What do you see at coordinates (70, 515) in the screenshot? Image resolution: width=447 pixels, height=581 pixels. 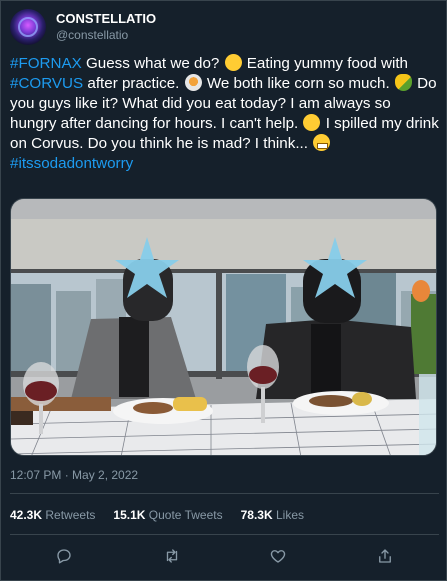 I see `retweets-label: Retweets` at bounding box center [70, 515].